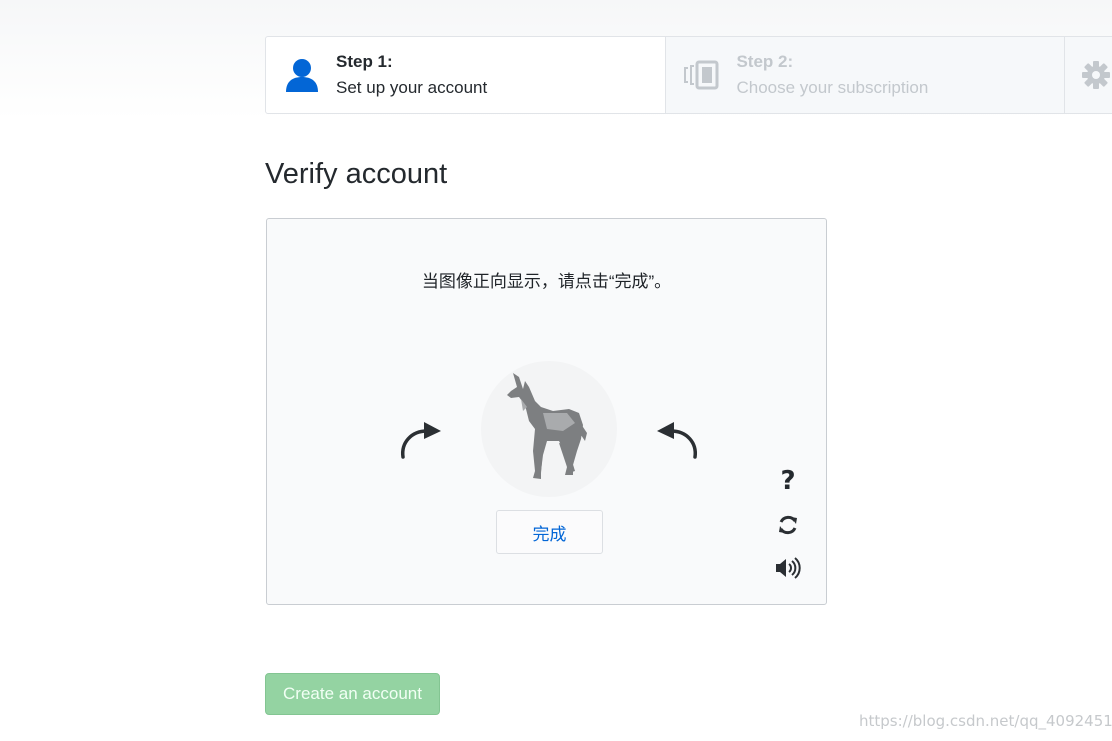 The width and height of the screenshot is (1112, 741). I want to click on page-title: Verify account, so click(356, 174).